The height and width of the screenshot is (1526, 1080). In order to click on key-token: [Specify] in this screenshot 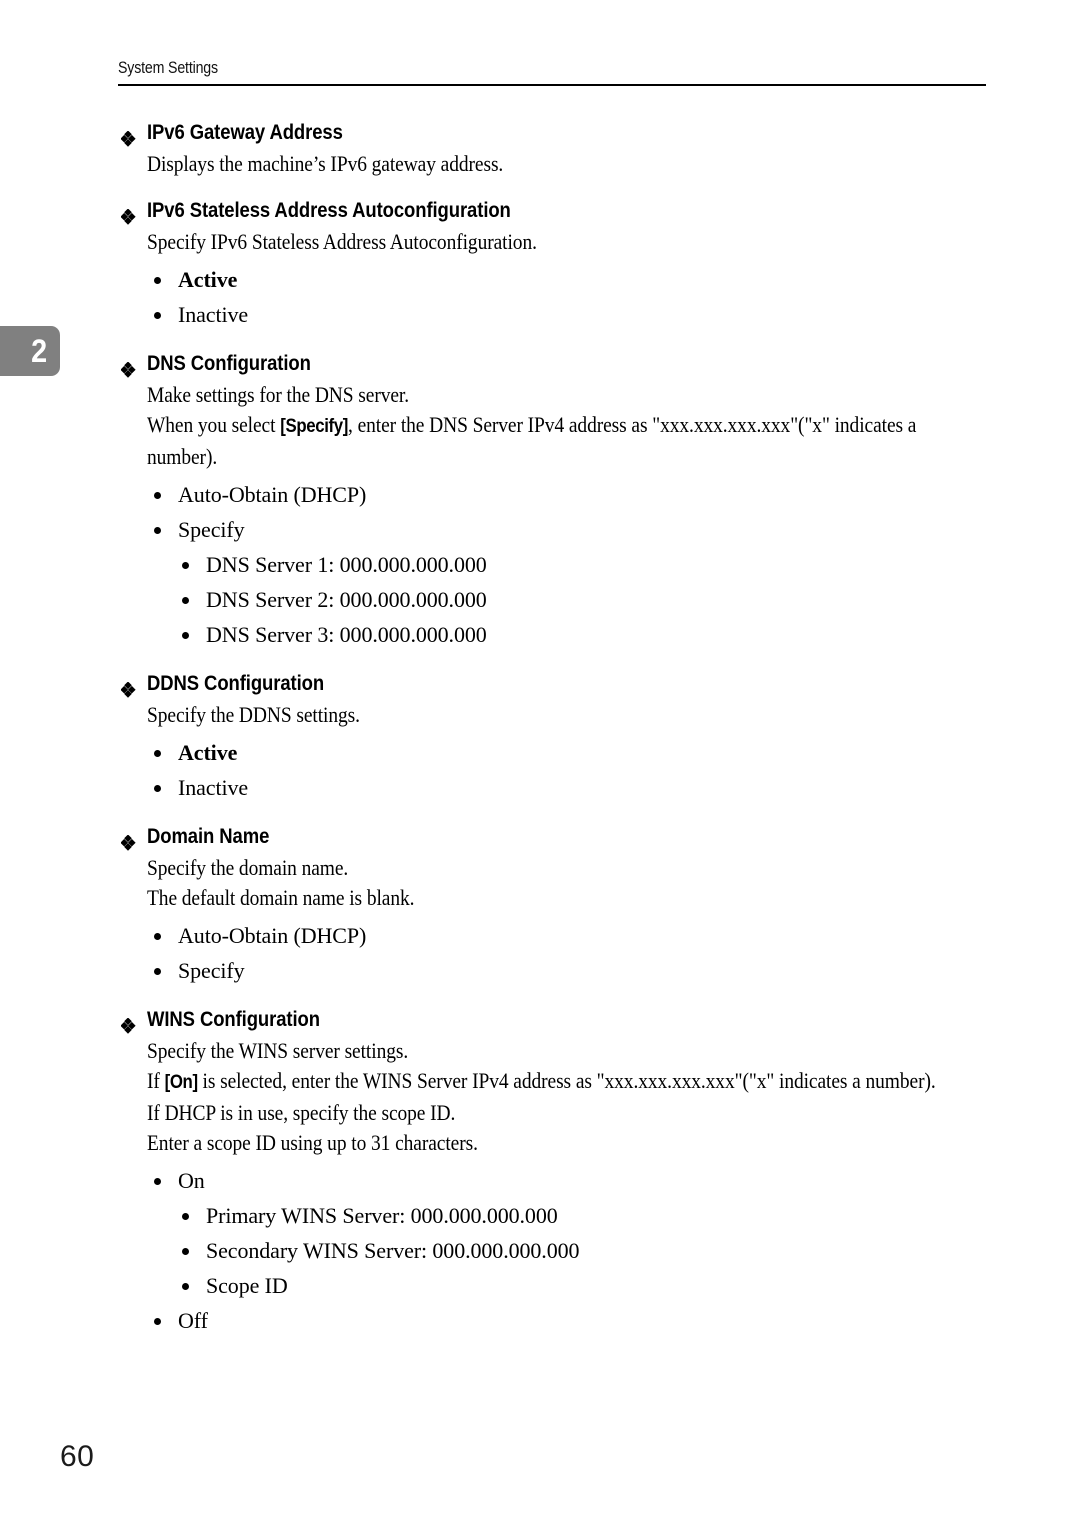, I will do `click(314, 426)`.